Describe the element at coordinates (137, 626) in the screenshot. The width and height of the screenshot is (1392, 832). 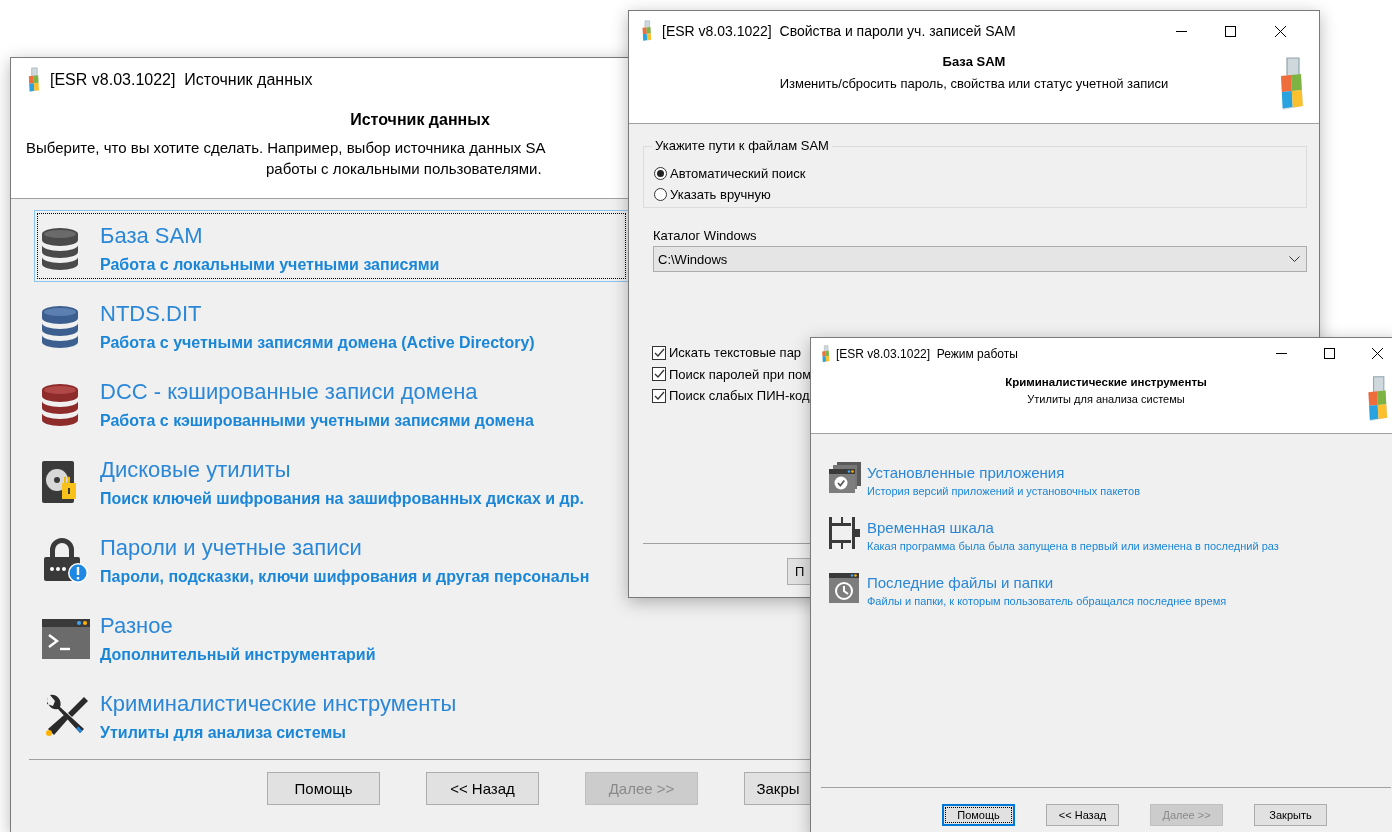
I see `option-title: Разное` at that location.